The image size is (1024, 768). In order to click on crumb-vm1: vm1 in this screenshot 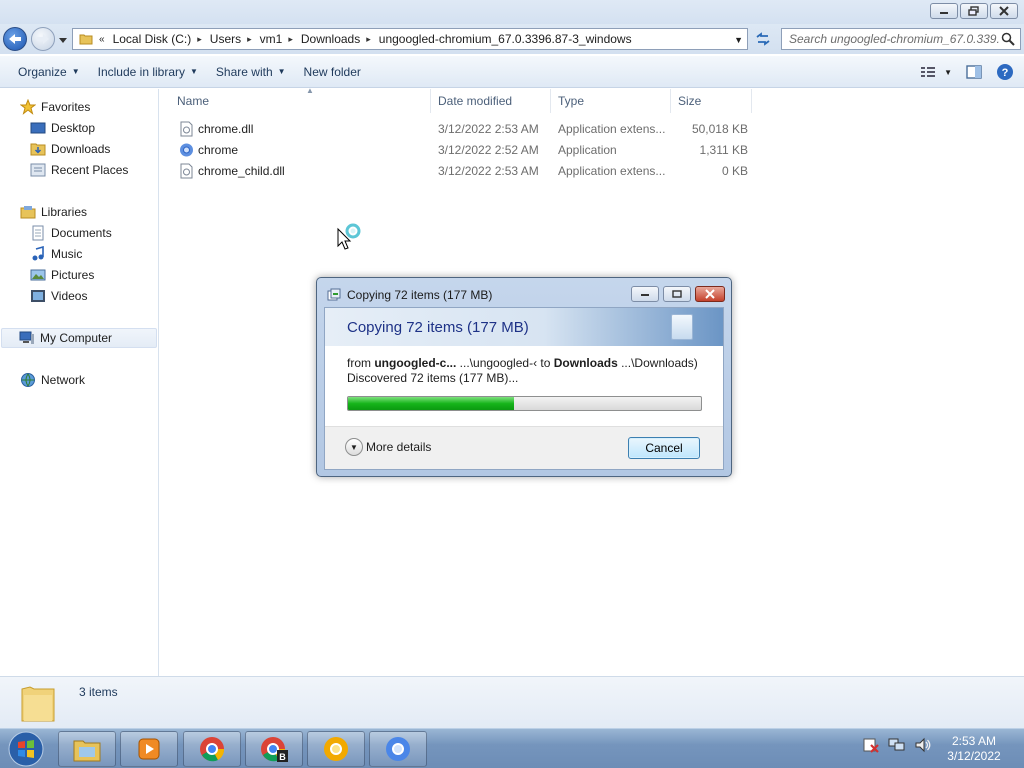, I will do `click(271, 39)`.